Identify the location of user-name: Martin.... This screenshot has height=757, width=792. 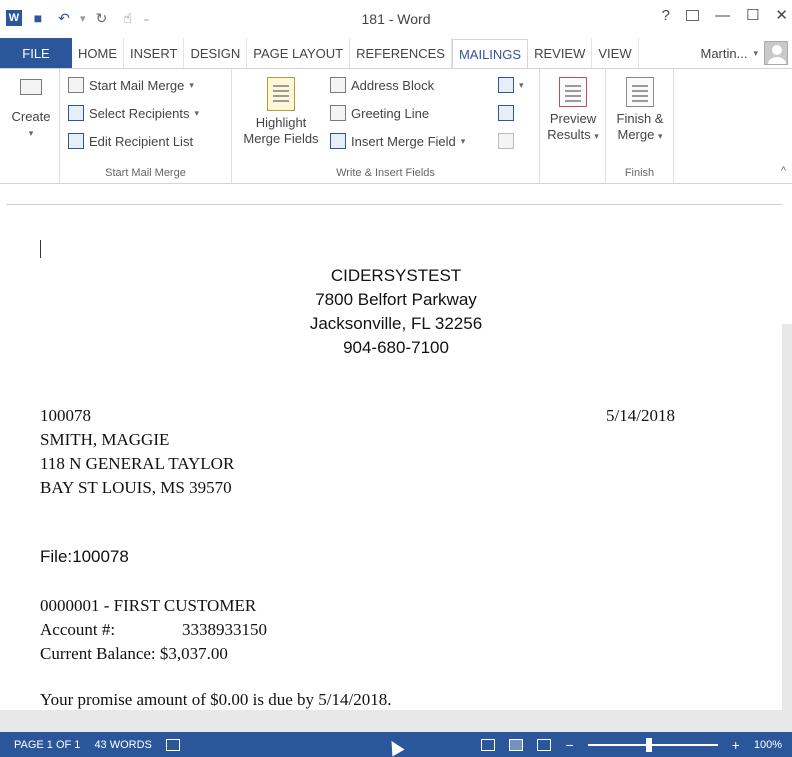
(724, 53).